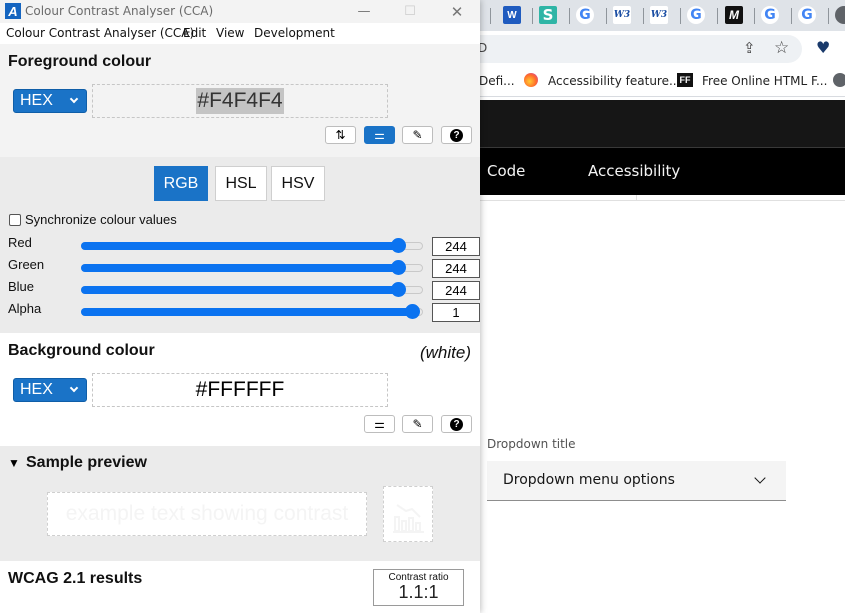 This screenshot has width=845, height=613. Describe the element at coordinates (823, 47) in the screenshot. I see `extension-heart-icon: ♥` at that location.